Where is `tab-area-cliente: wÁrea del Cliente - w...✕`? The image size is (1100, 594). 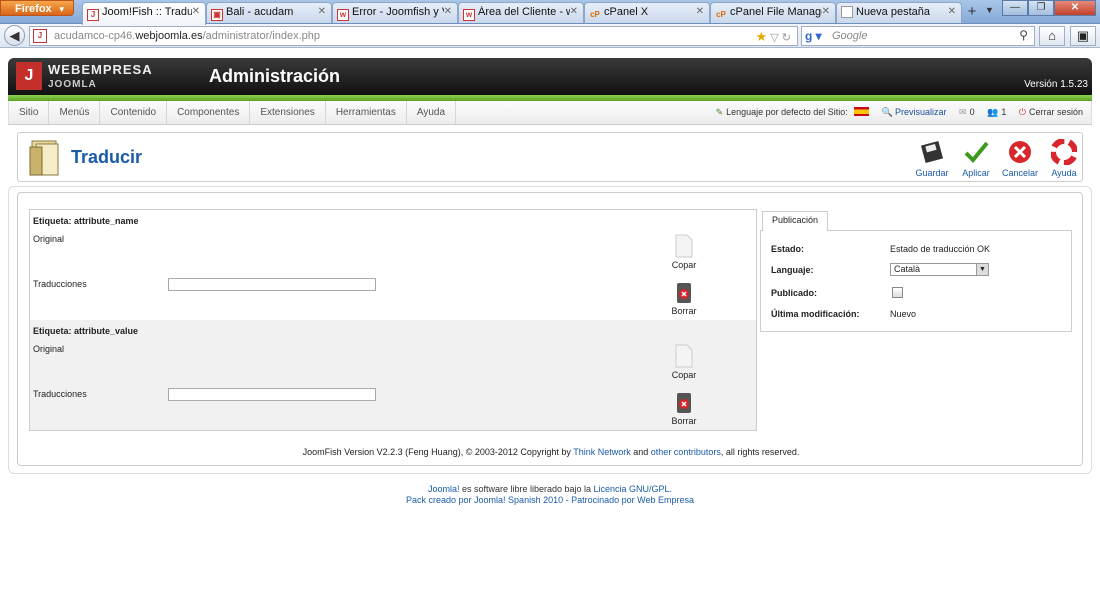 tab-area-cliente: wÁrea del Cliente - w...✕ is located at coordinates (521, 12).